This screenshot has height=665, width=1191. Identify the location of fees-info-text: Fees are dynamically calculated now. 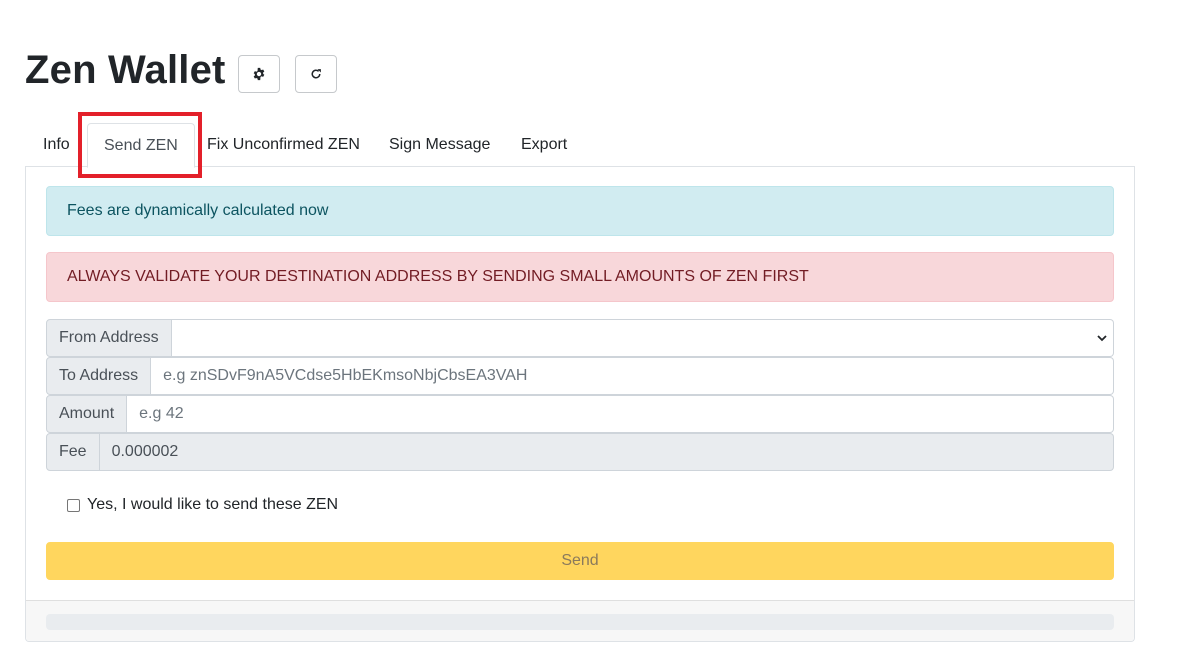
(198, 210).